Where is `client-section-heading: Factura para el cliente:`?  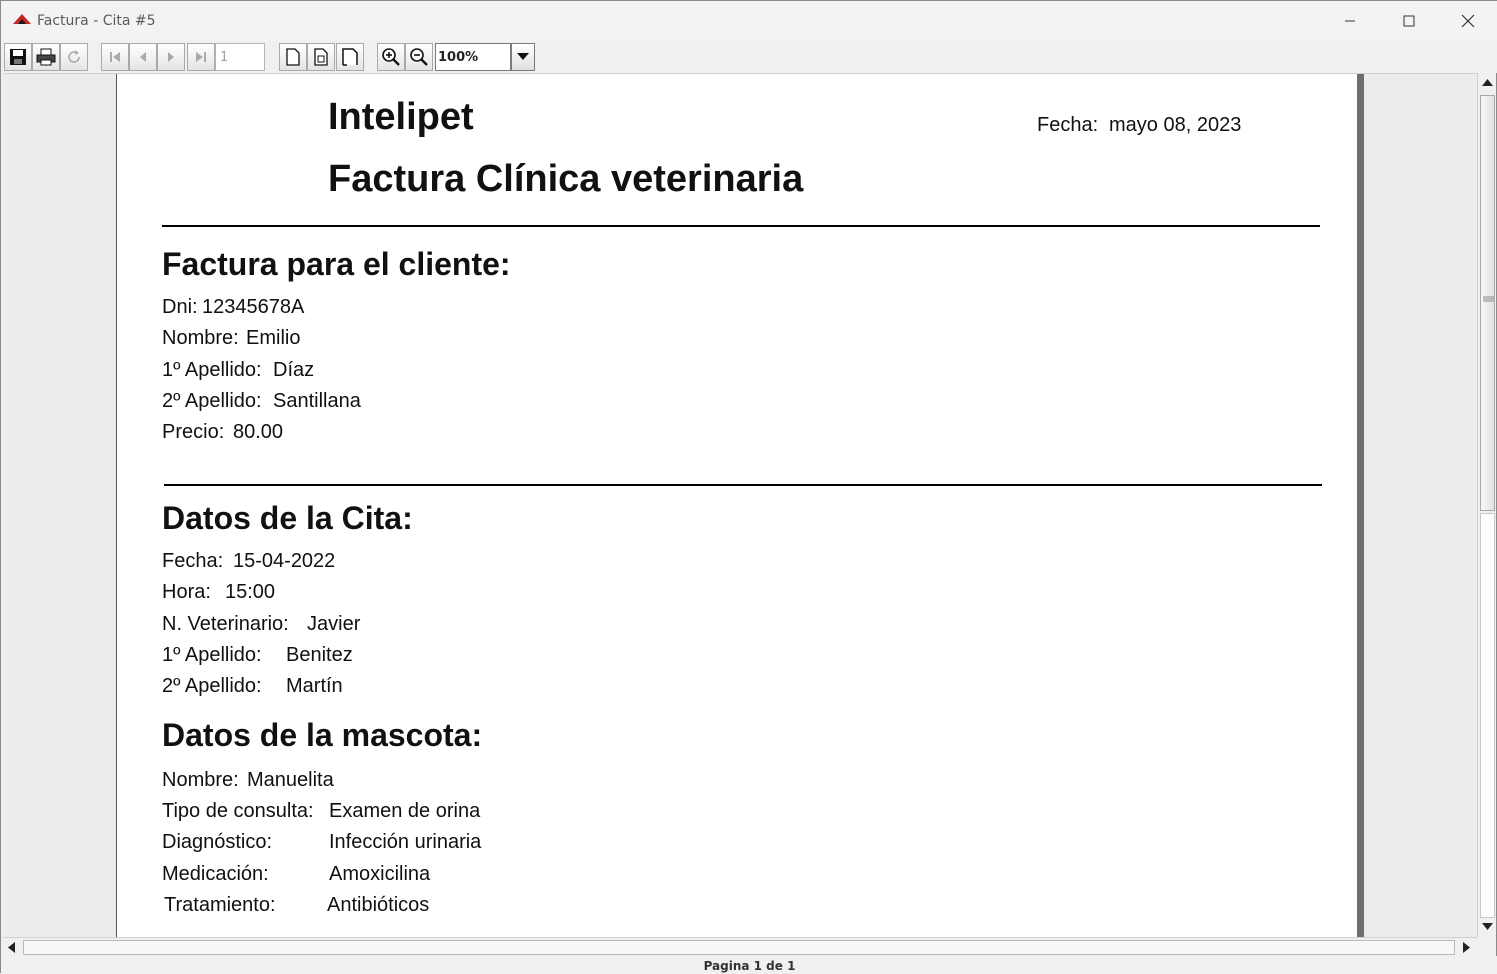 client-section-heading: Factura para el cliente: is located at coordinates (336, 264).